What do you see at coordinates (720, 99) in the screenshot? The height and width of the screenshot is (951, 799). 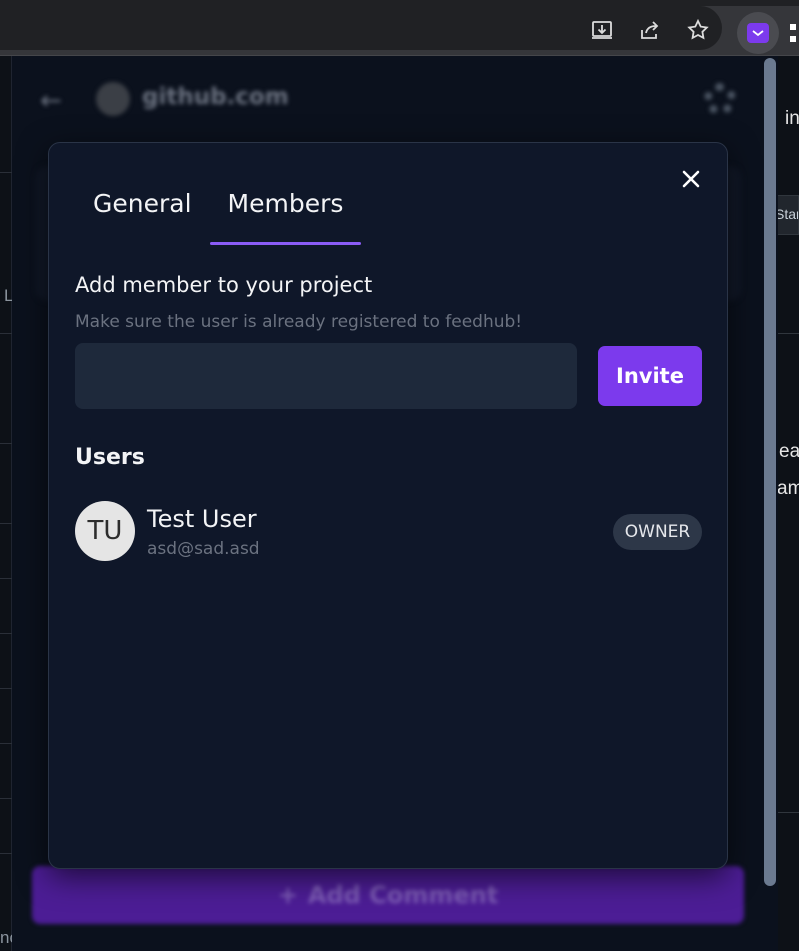 I see `gear-icon` at bounding box center [720, 99].